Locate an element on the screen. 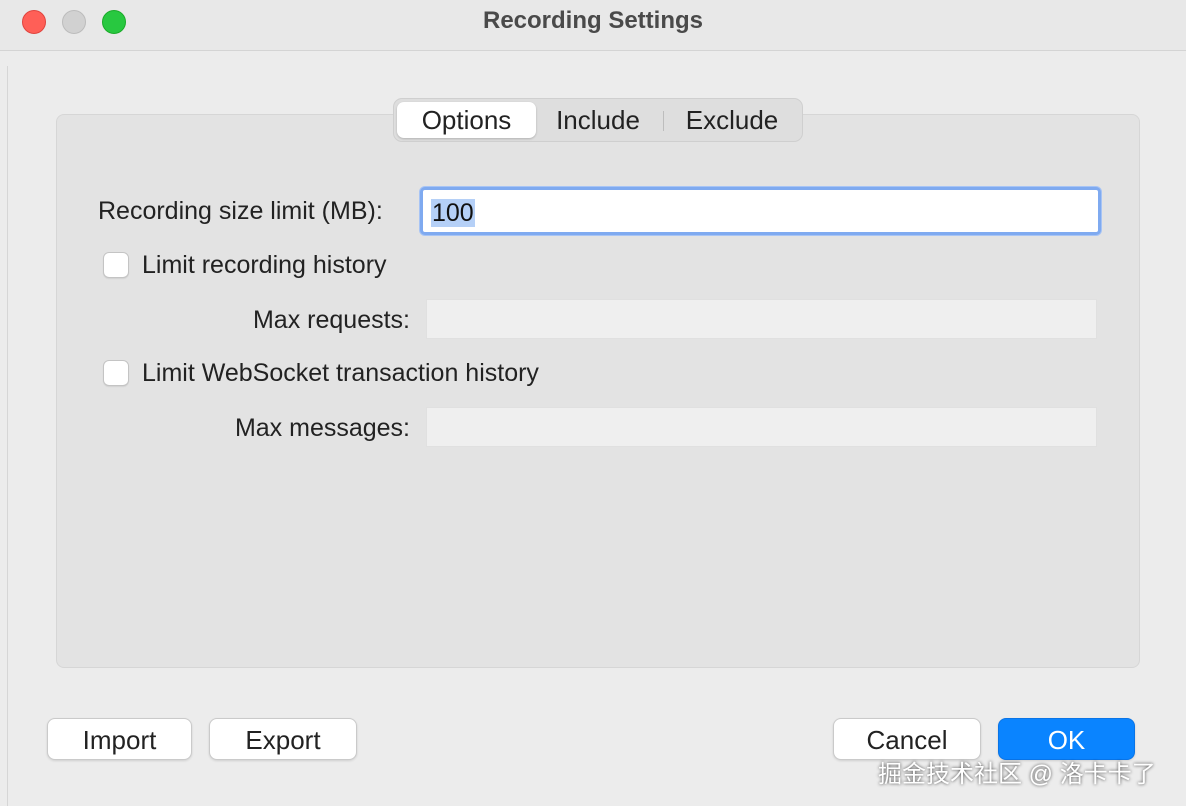  tab-bar: Options Include Exclude is located at coordinates (598, 120).